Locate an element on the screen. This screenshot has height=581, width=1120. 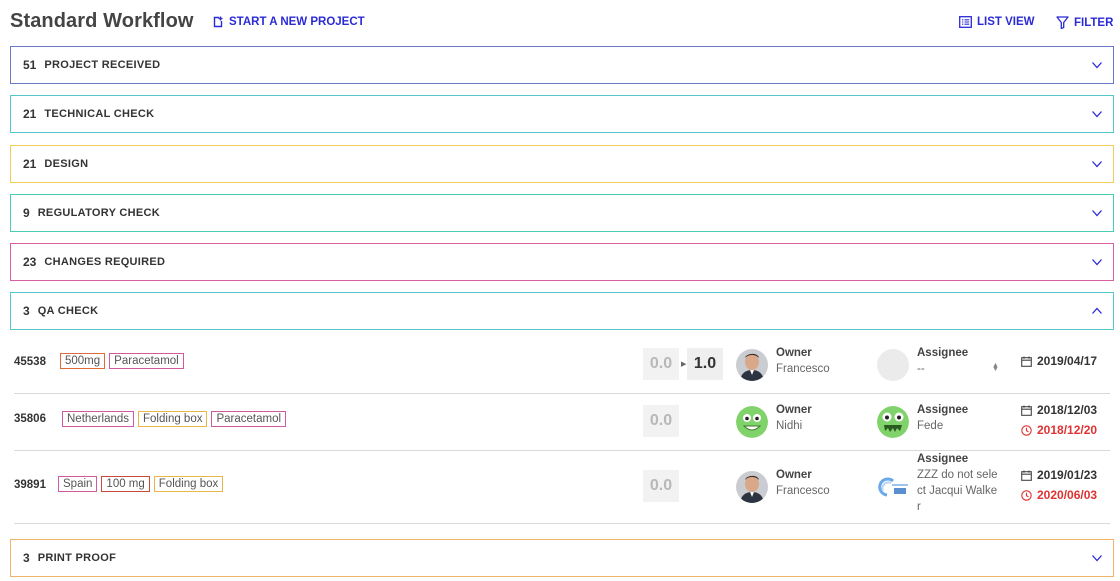
stage-count: 23 is located at coordinates (30, 262).